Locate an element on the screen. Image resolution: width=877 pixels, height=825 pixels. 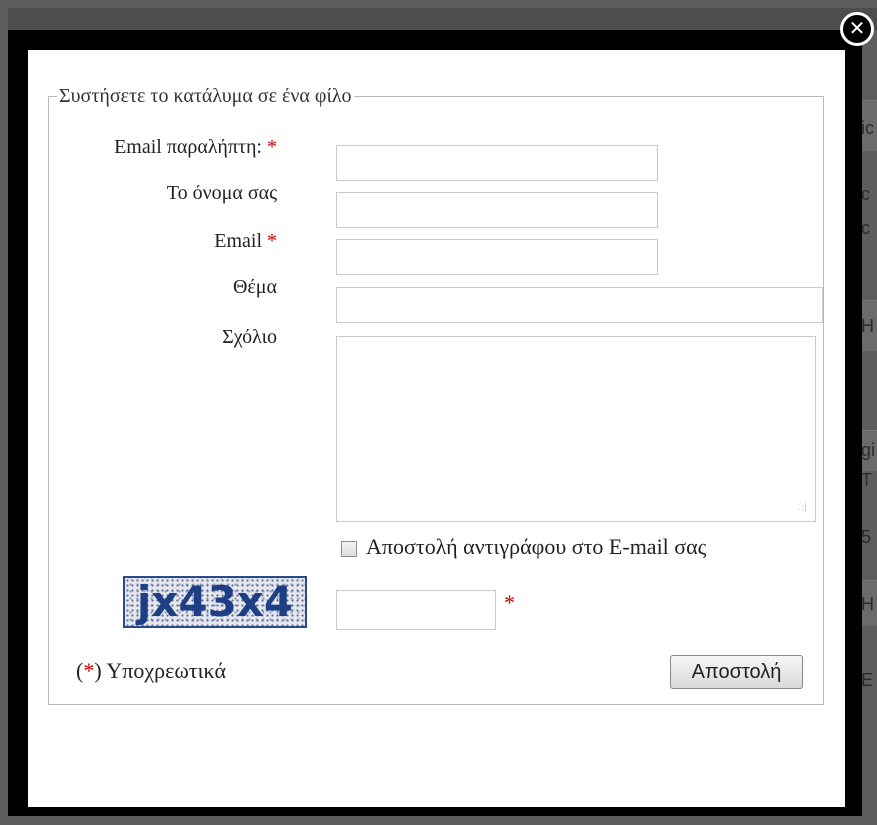
send-copy-label: Αποστολή αντιγράφου στο E-mail σας is located at coordinates (536, 547).